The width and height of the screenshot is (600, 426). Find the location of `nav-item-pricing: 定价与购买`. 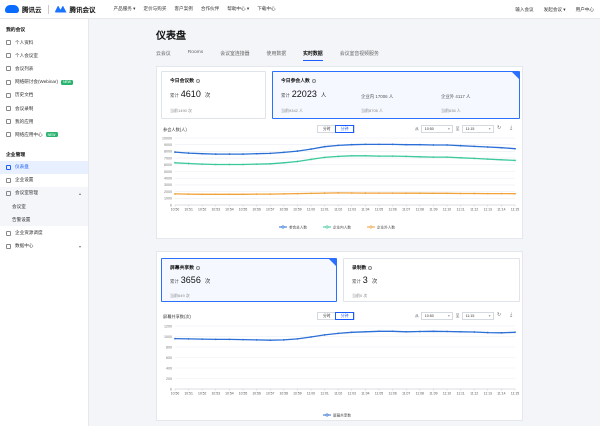

nav-item-pricing: 定价与购买 is located at coordinates (154, 9).